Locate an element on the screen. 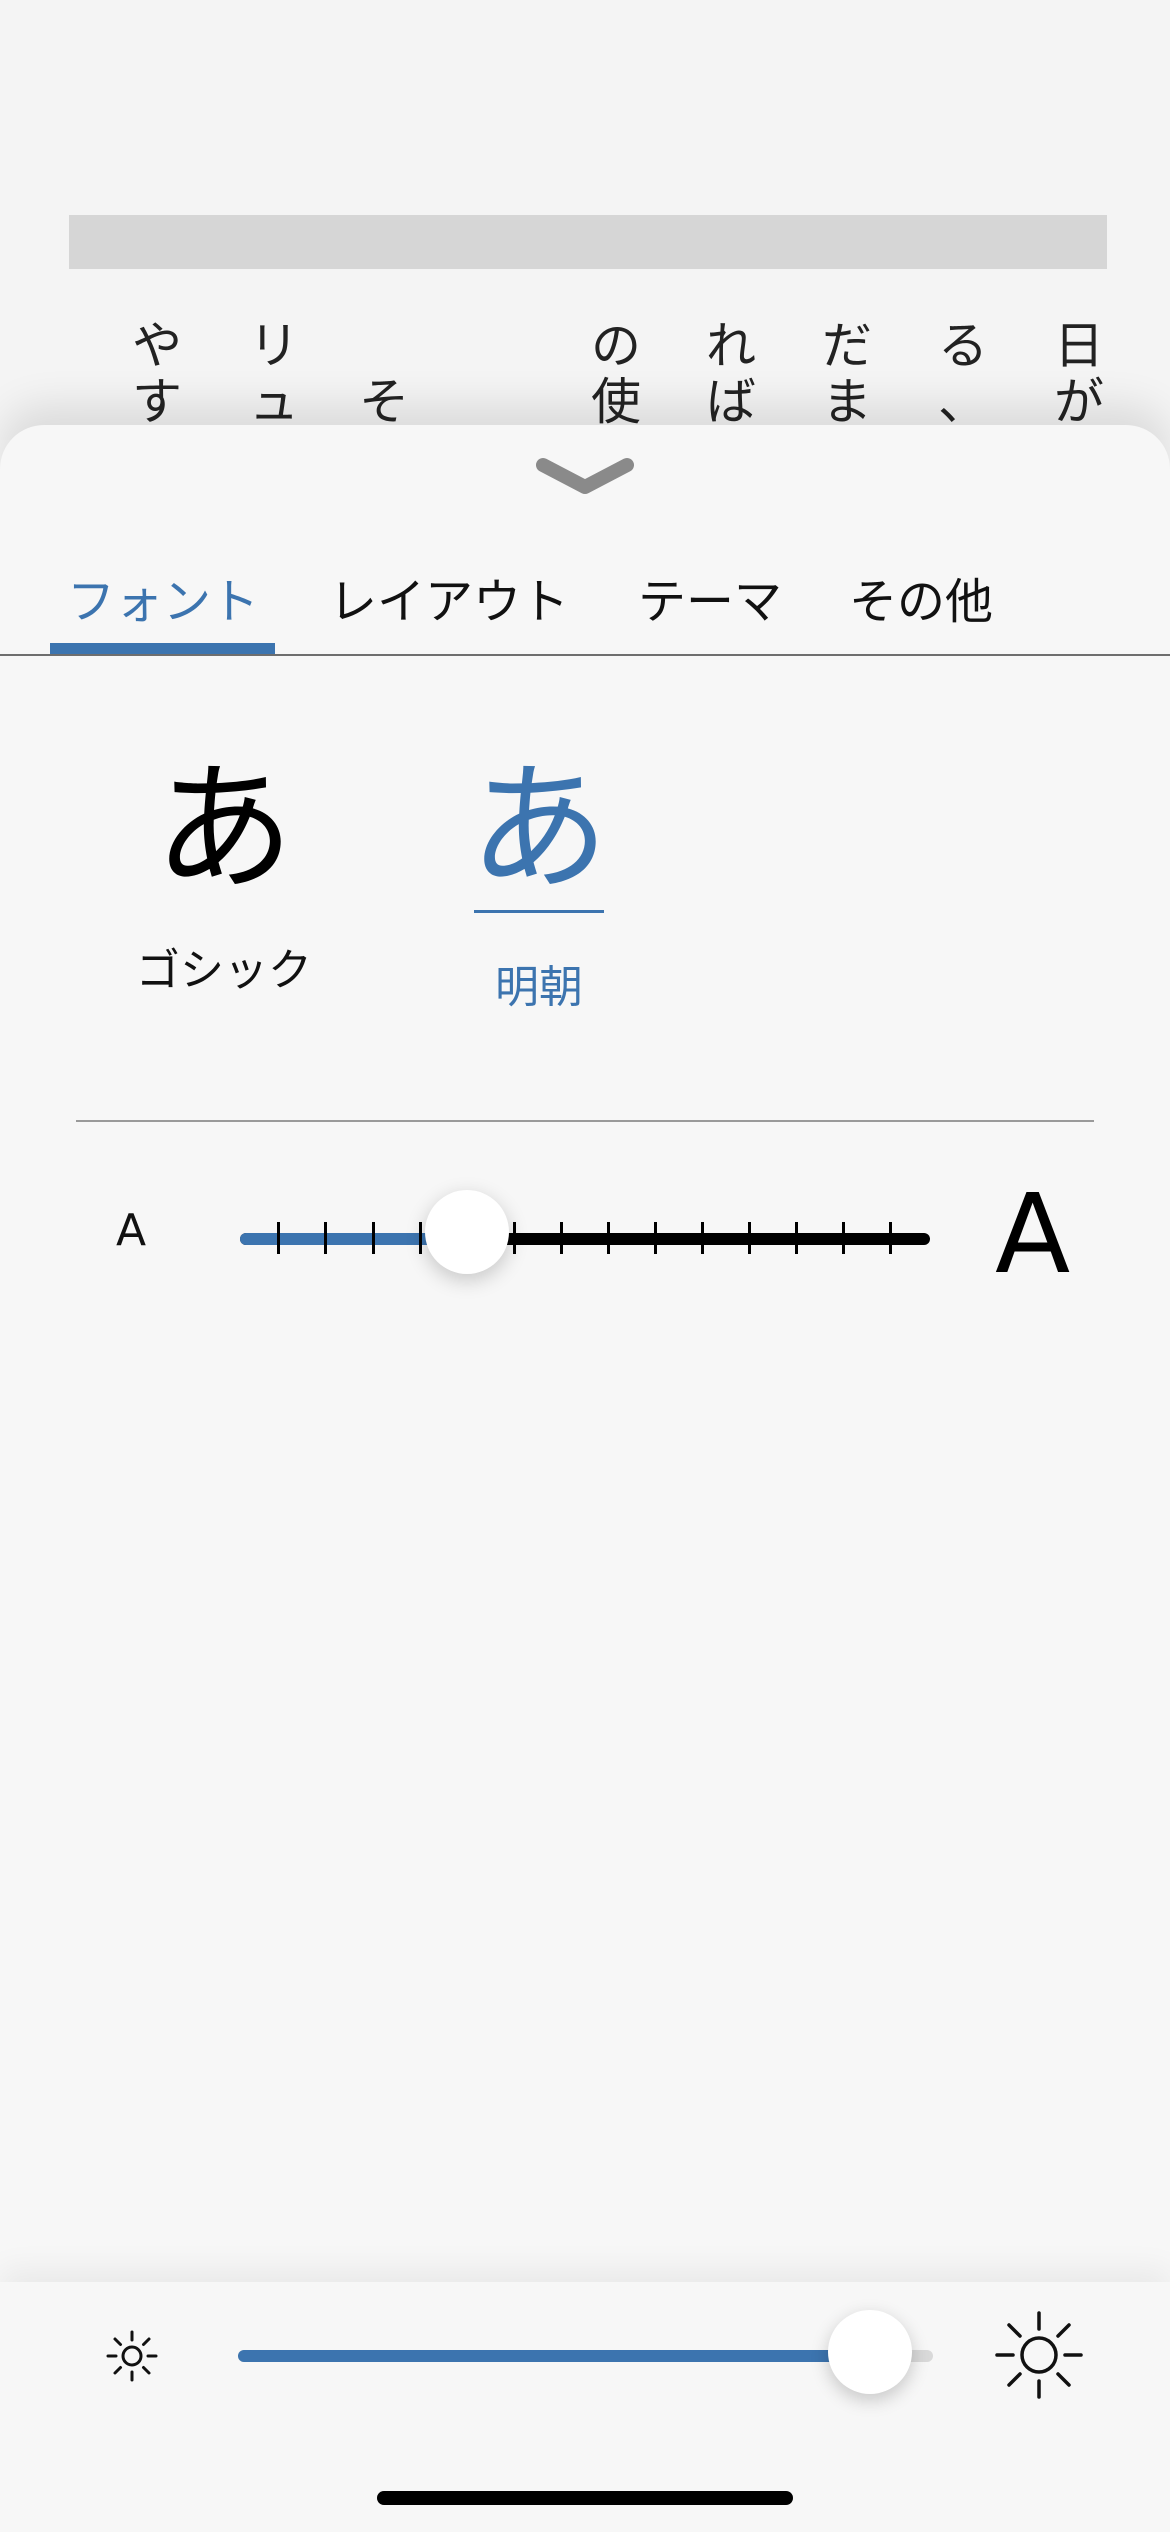  text-char: ま is located at coordinates (847, 402).